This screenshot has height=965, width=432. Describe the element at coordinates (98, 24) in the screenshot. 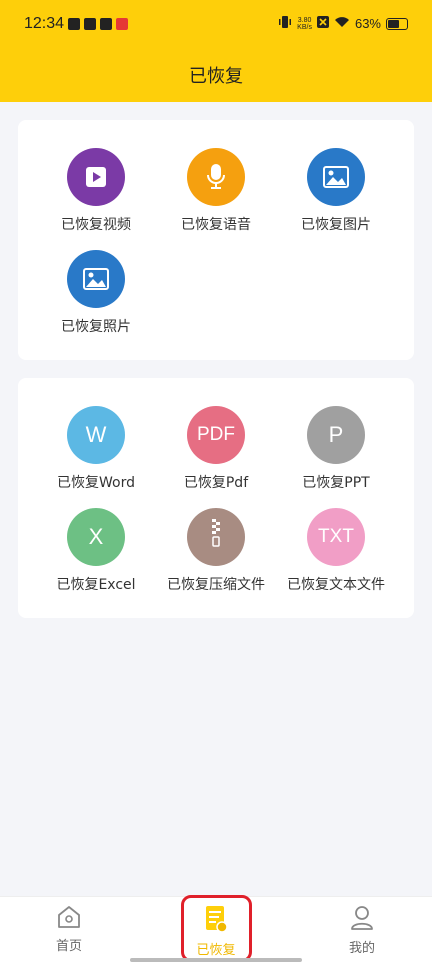

I see `notification-icons` at that location.